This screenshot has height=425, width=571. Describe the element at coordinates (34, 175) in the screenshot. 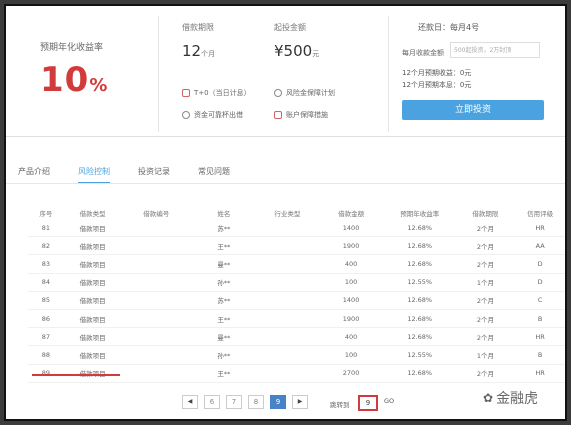

I see `tab-product-intro: 产品介绍` at that location.